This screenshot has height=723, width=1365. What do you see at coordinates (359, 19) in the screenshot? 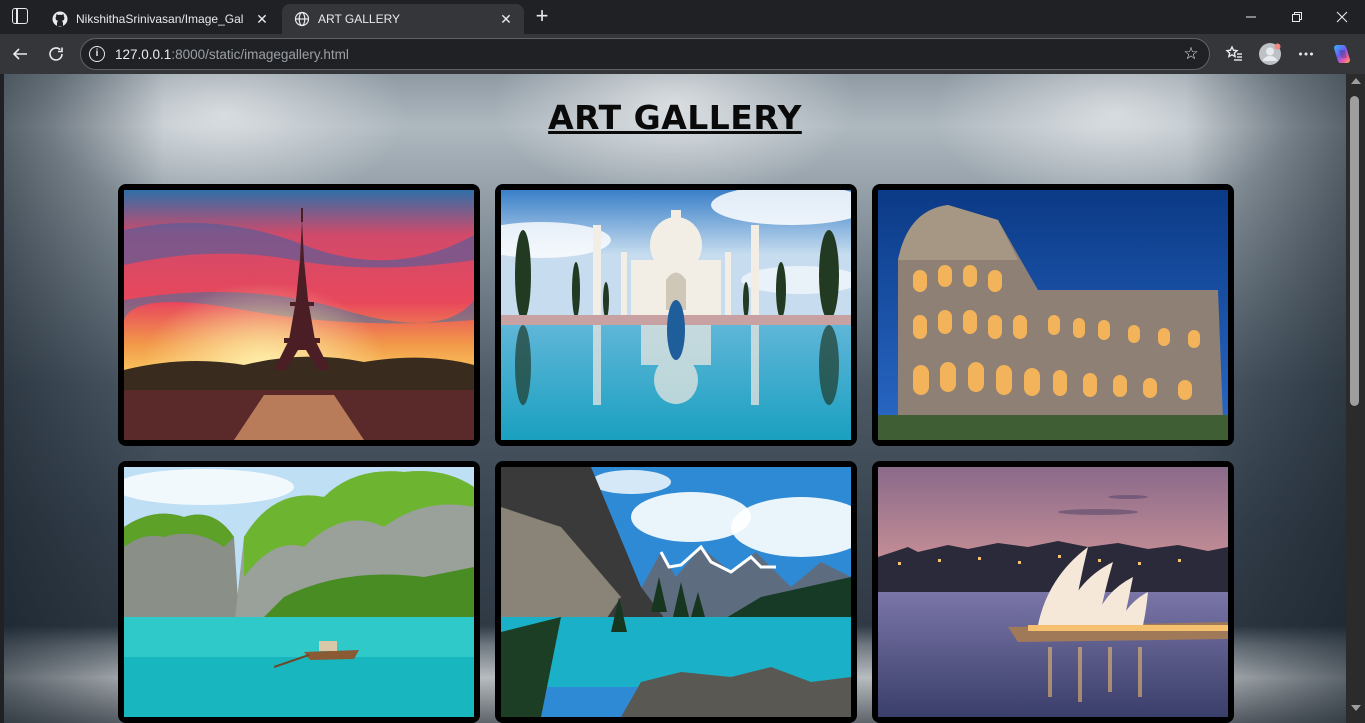
I see `tab-title: ART GALLERY` at bounding box center [359, 19].